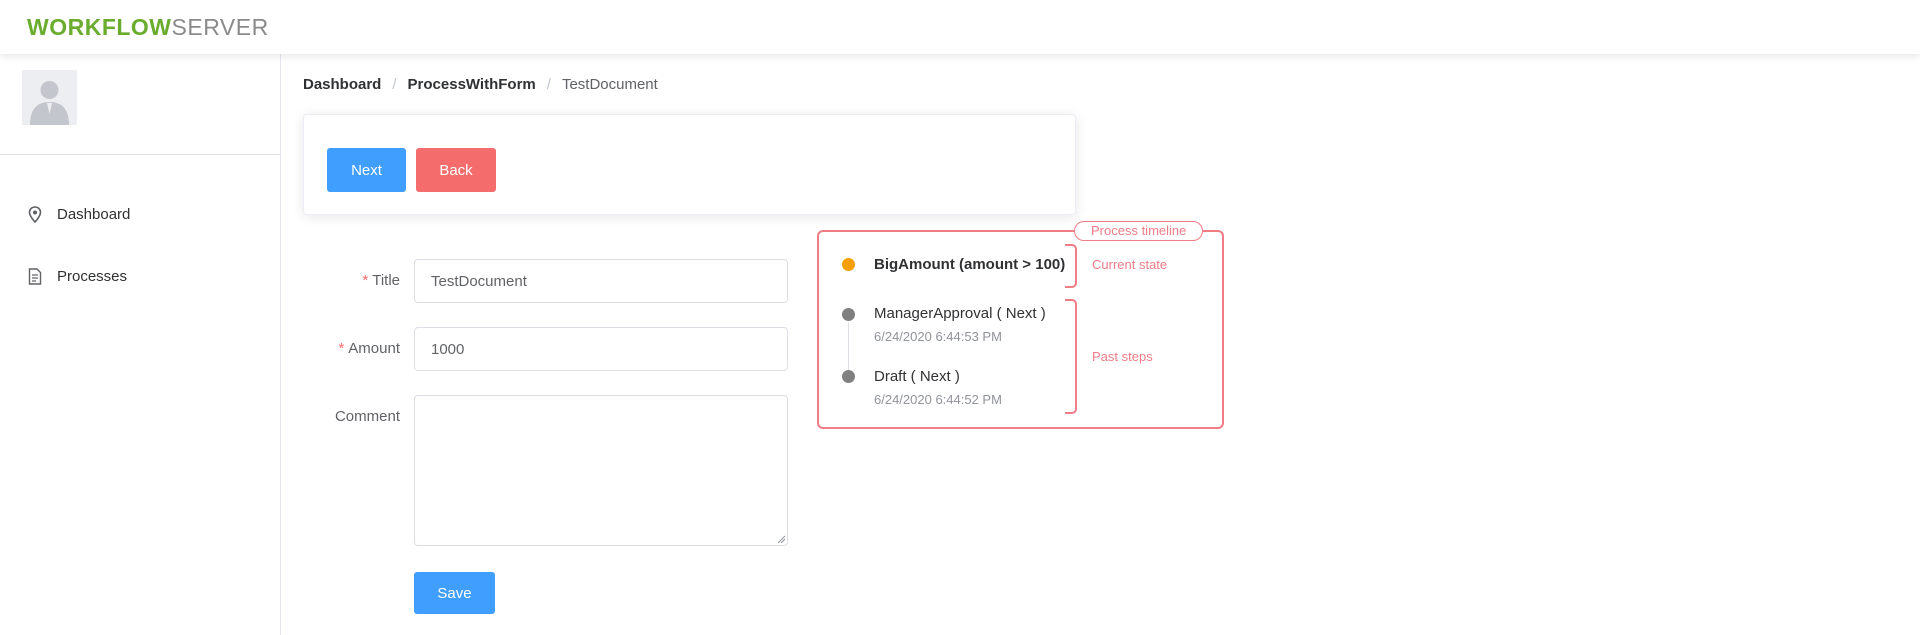  I want to click on logo-light-text: SERVER, so click(220, 27).